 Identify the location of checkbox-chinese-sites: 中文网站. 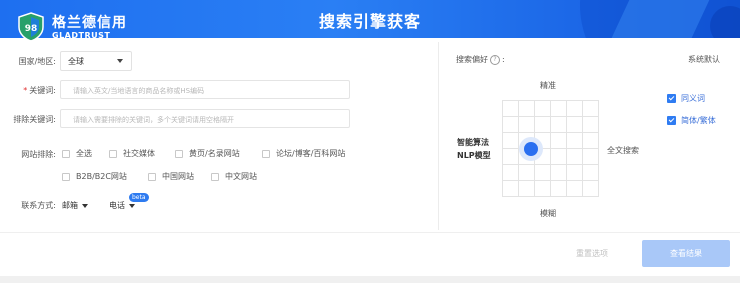
(234, 176).